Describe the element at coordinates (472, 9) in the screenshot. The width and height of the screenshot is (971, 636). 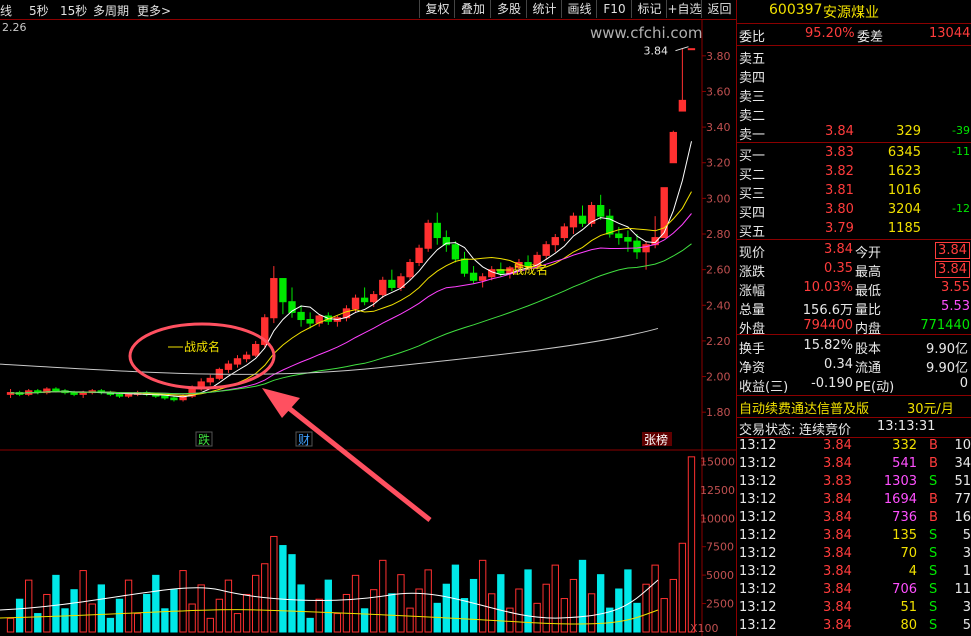
I see `toolbar-button-1: 叠加` at that location.